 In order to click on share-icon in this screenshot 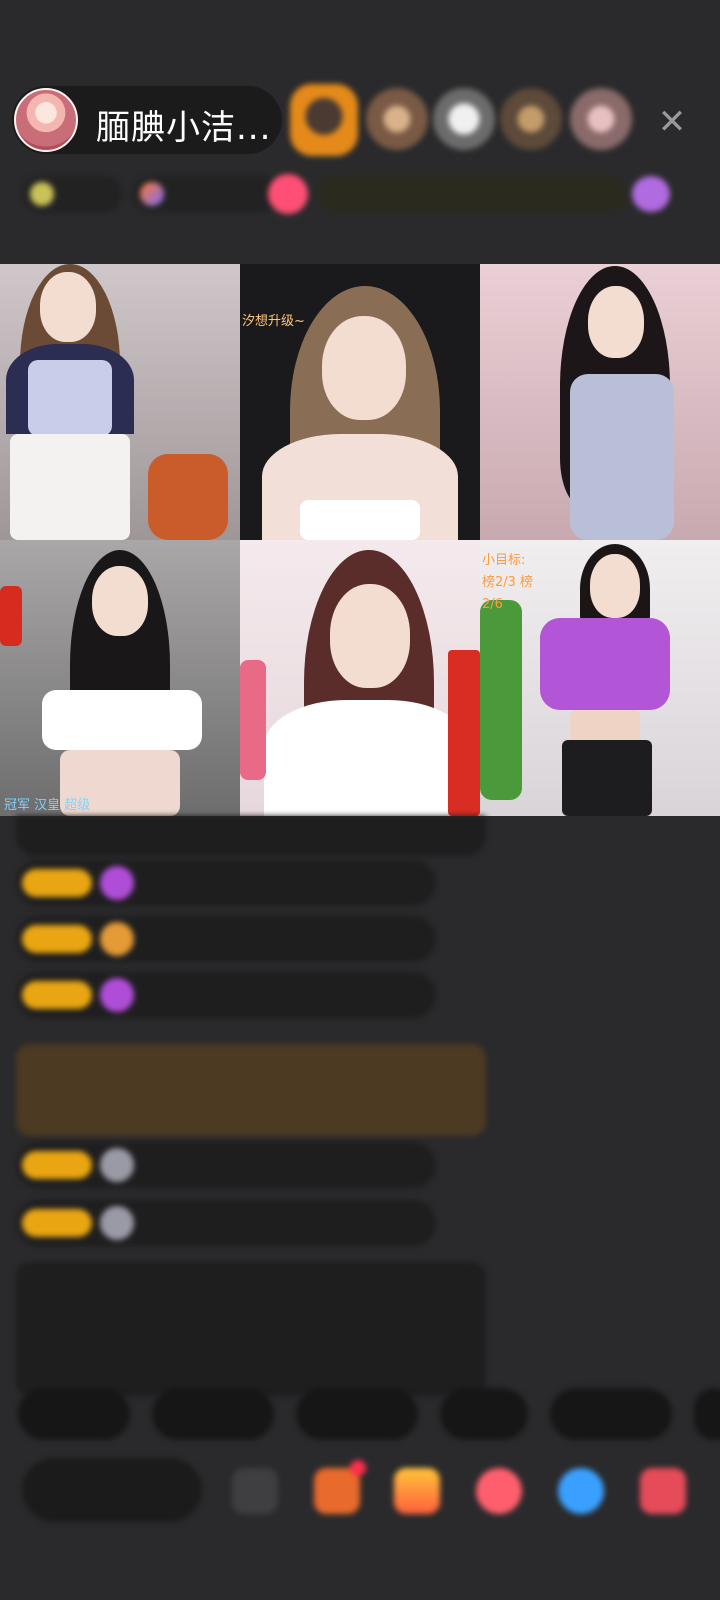, I will do `click(581, 1491)`.